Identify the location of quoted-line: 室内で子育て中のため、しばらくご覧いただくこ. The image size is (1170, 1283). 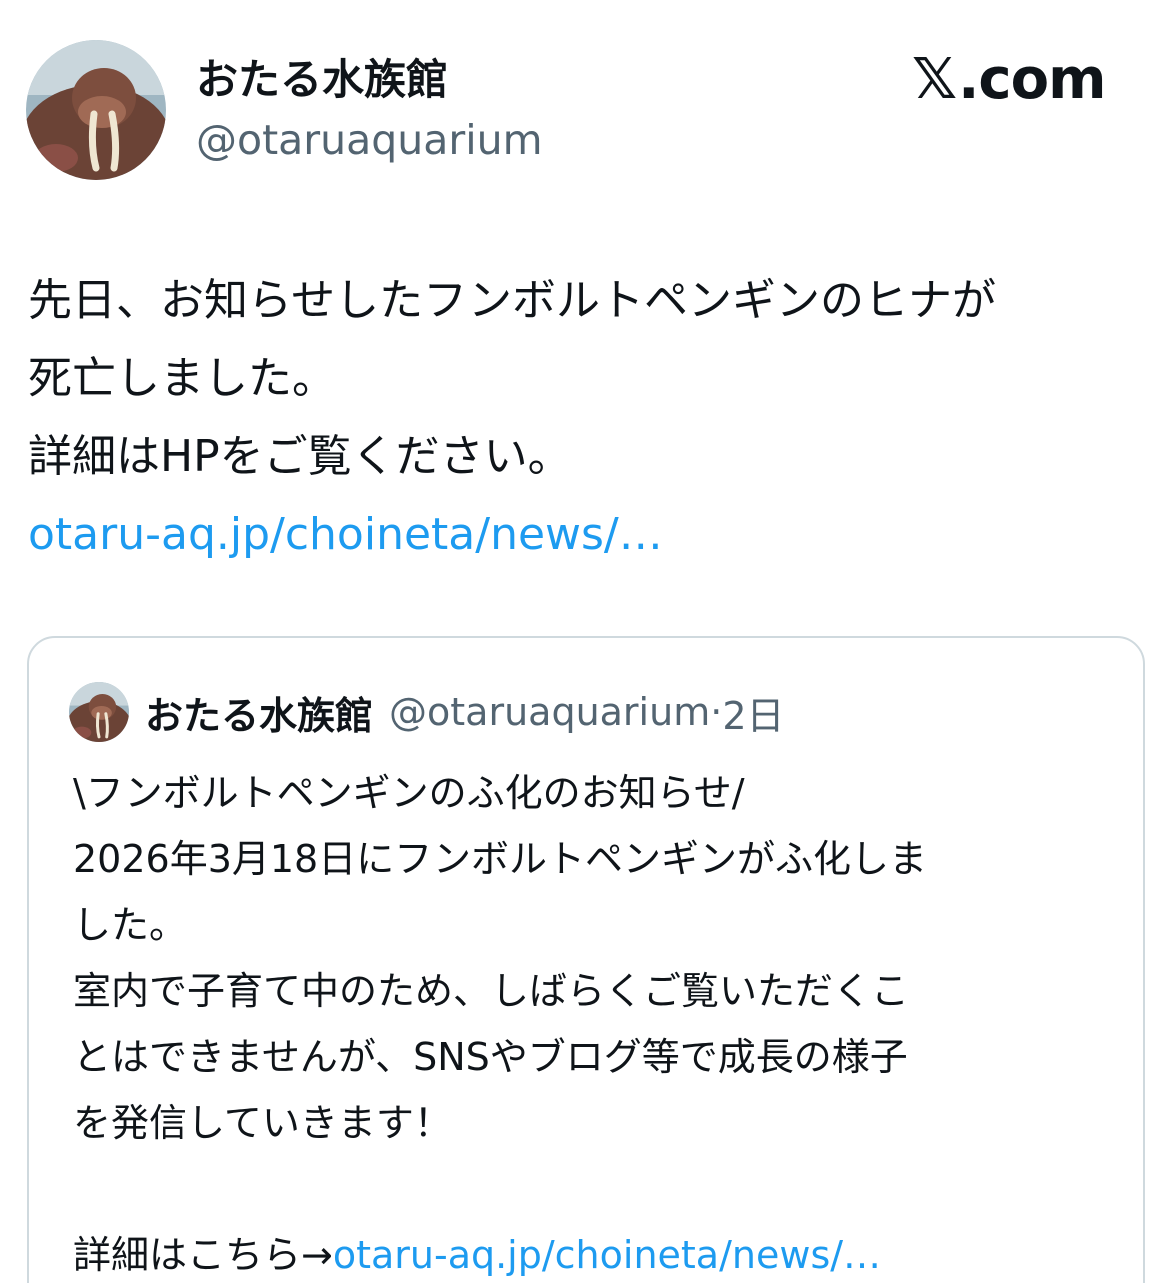
(491, 991).